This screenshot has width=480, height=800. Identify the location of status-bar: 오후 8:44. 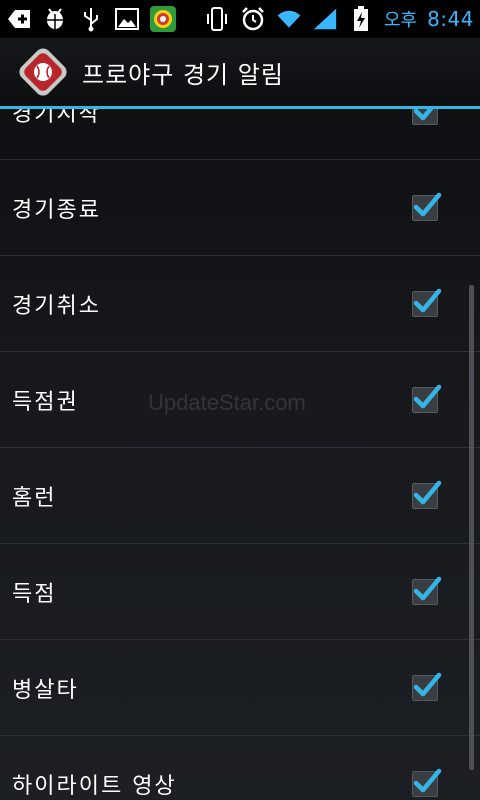
(240, 19).